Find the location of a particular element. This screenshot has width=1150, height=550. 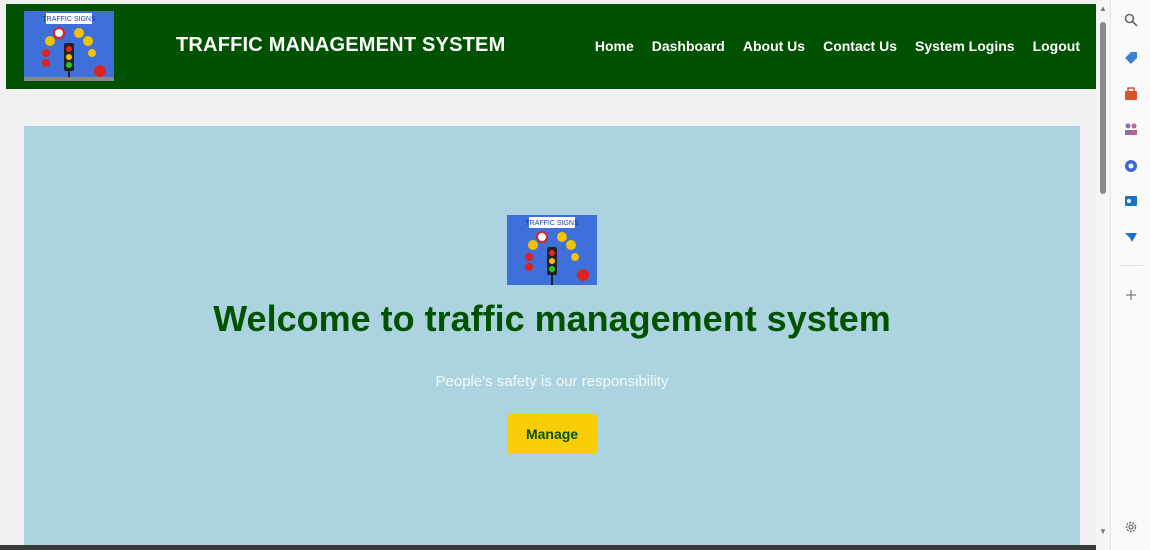

hero-traffic-logo: TRAFFIC SIGNS is located at coordinates (552, 250).